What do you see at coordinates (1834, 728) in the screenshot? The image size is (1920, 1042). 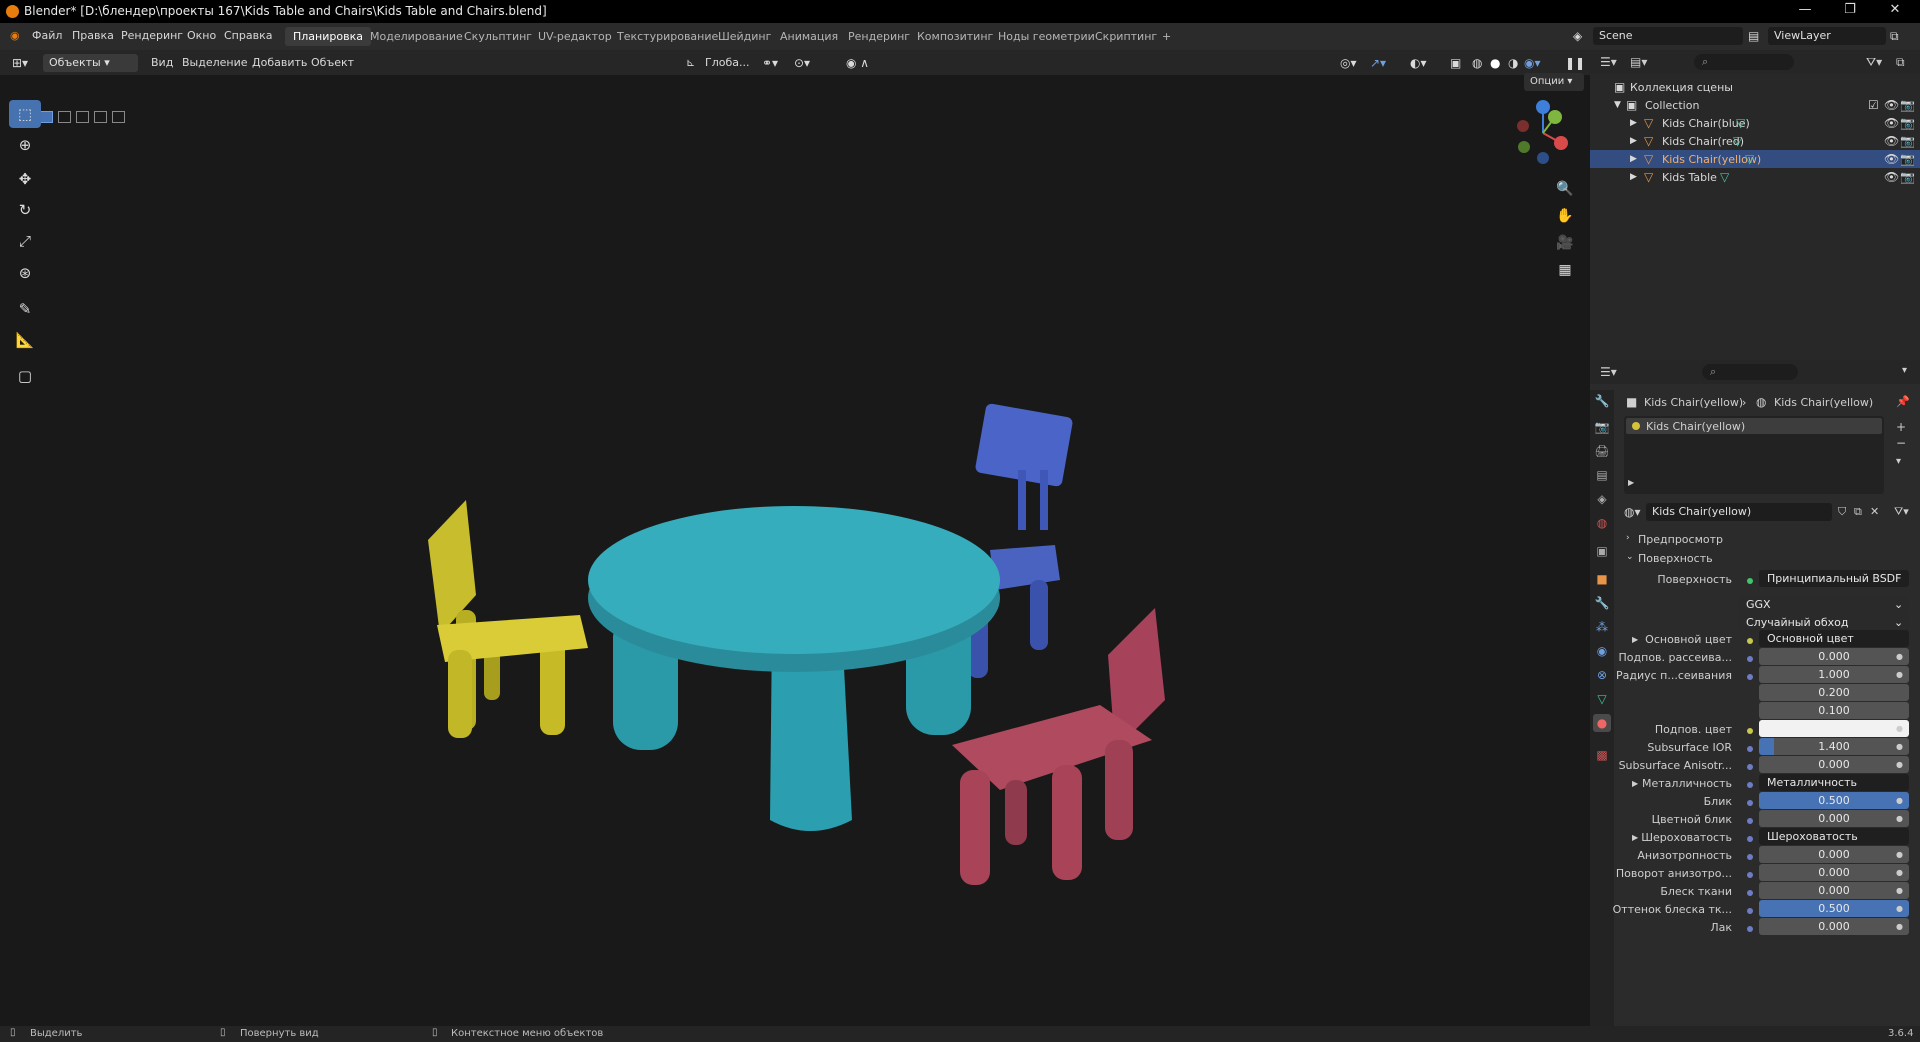 I see `subsurface-color-swatch` at bounding box center [1834, 728].